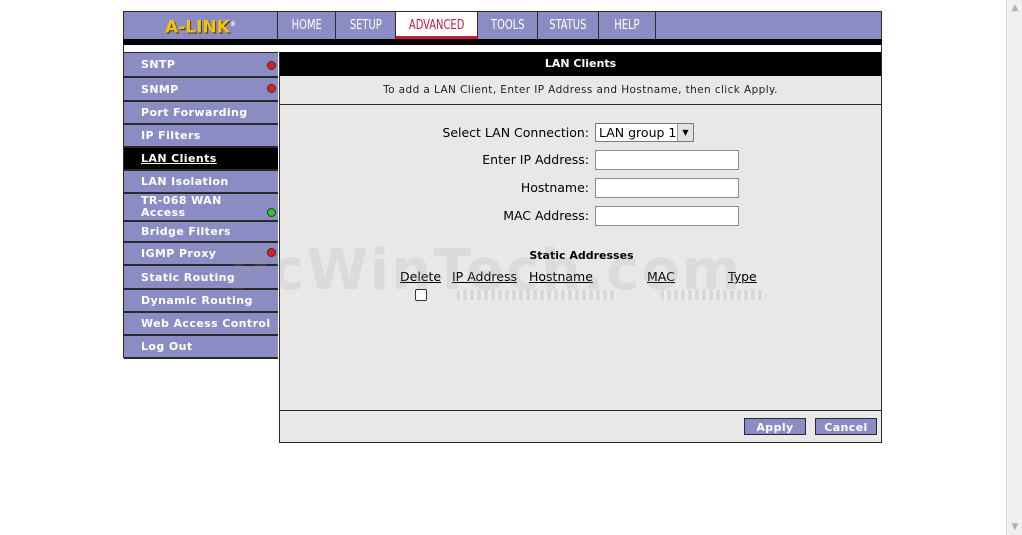 Image resolution: width=1022 pixels, height=535 pixels. Describe the element at coordinates (186, 231) in the screenshot. I see `sidebar-item-label: Bridge Filters` at that location.